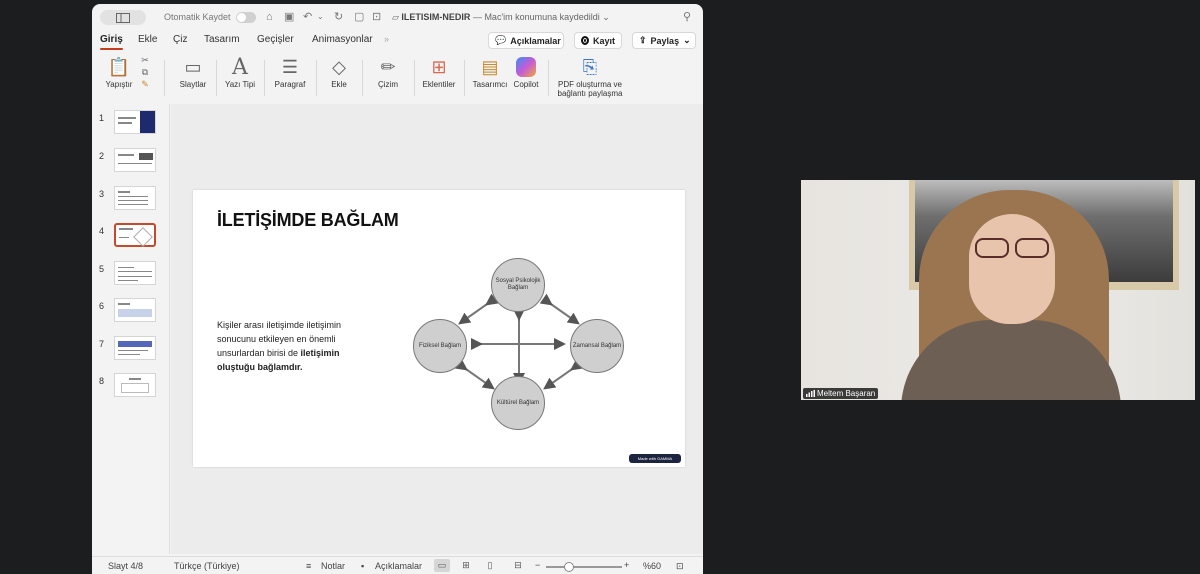 The width and height of the screenshot is (1200, 574). What do you see at coordinates (180, 39) in the screenshot?
I see `tab-draw: Çiz` at bounding box center [180, 39].